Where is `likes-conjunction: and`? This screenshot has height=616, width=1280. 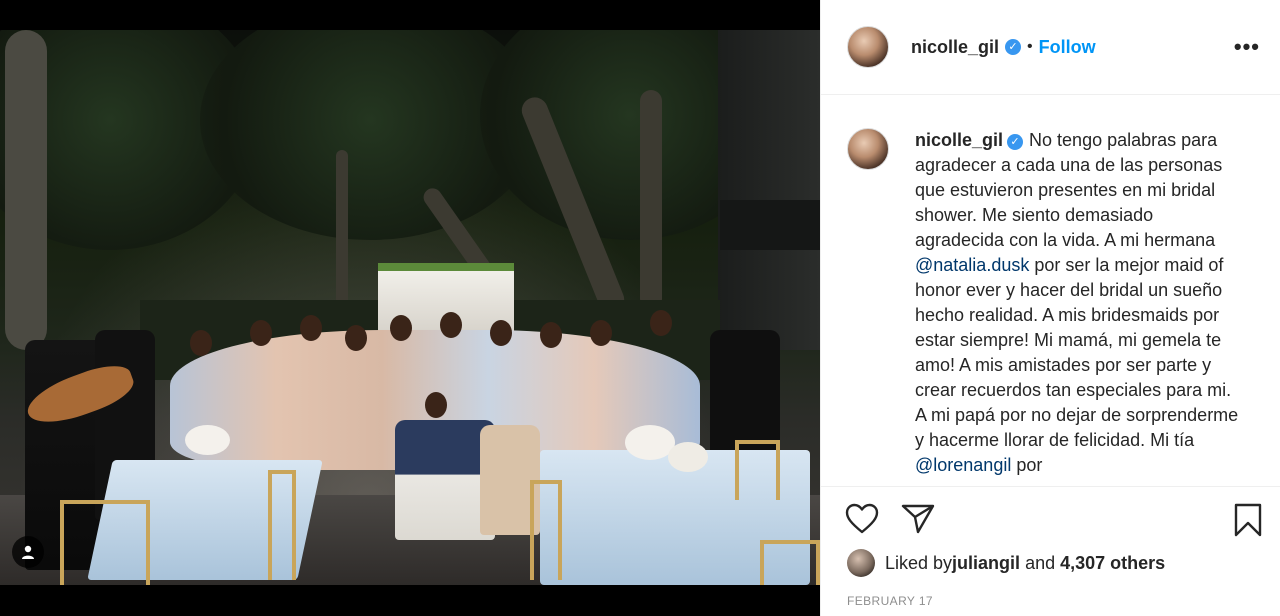 likes-conjunction: and is located at coordinates (1040, 562).